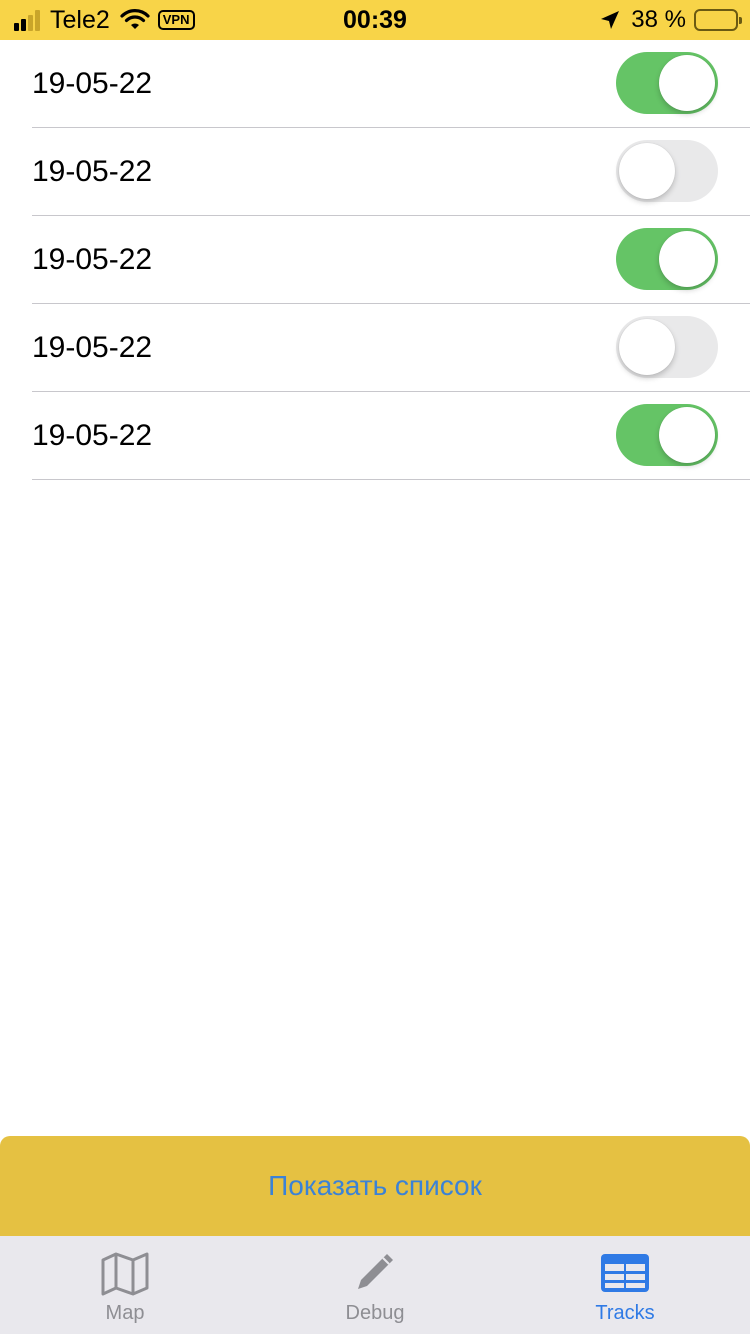 This screenshot has width=750, height=1334. I want to click on table-icon, so click(625, 1273).